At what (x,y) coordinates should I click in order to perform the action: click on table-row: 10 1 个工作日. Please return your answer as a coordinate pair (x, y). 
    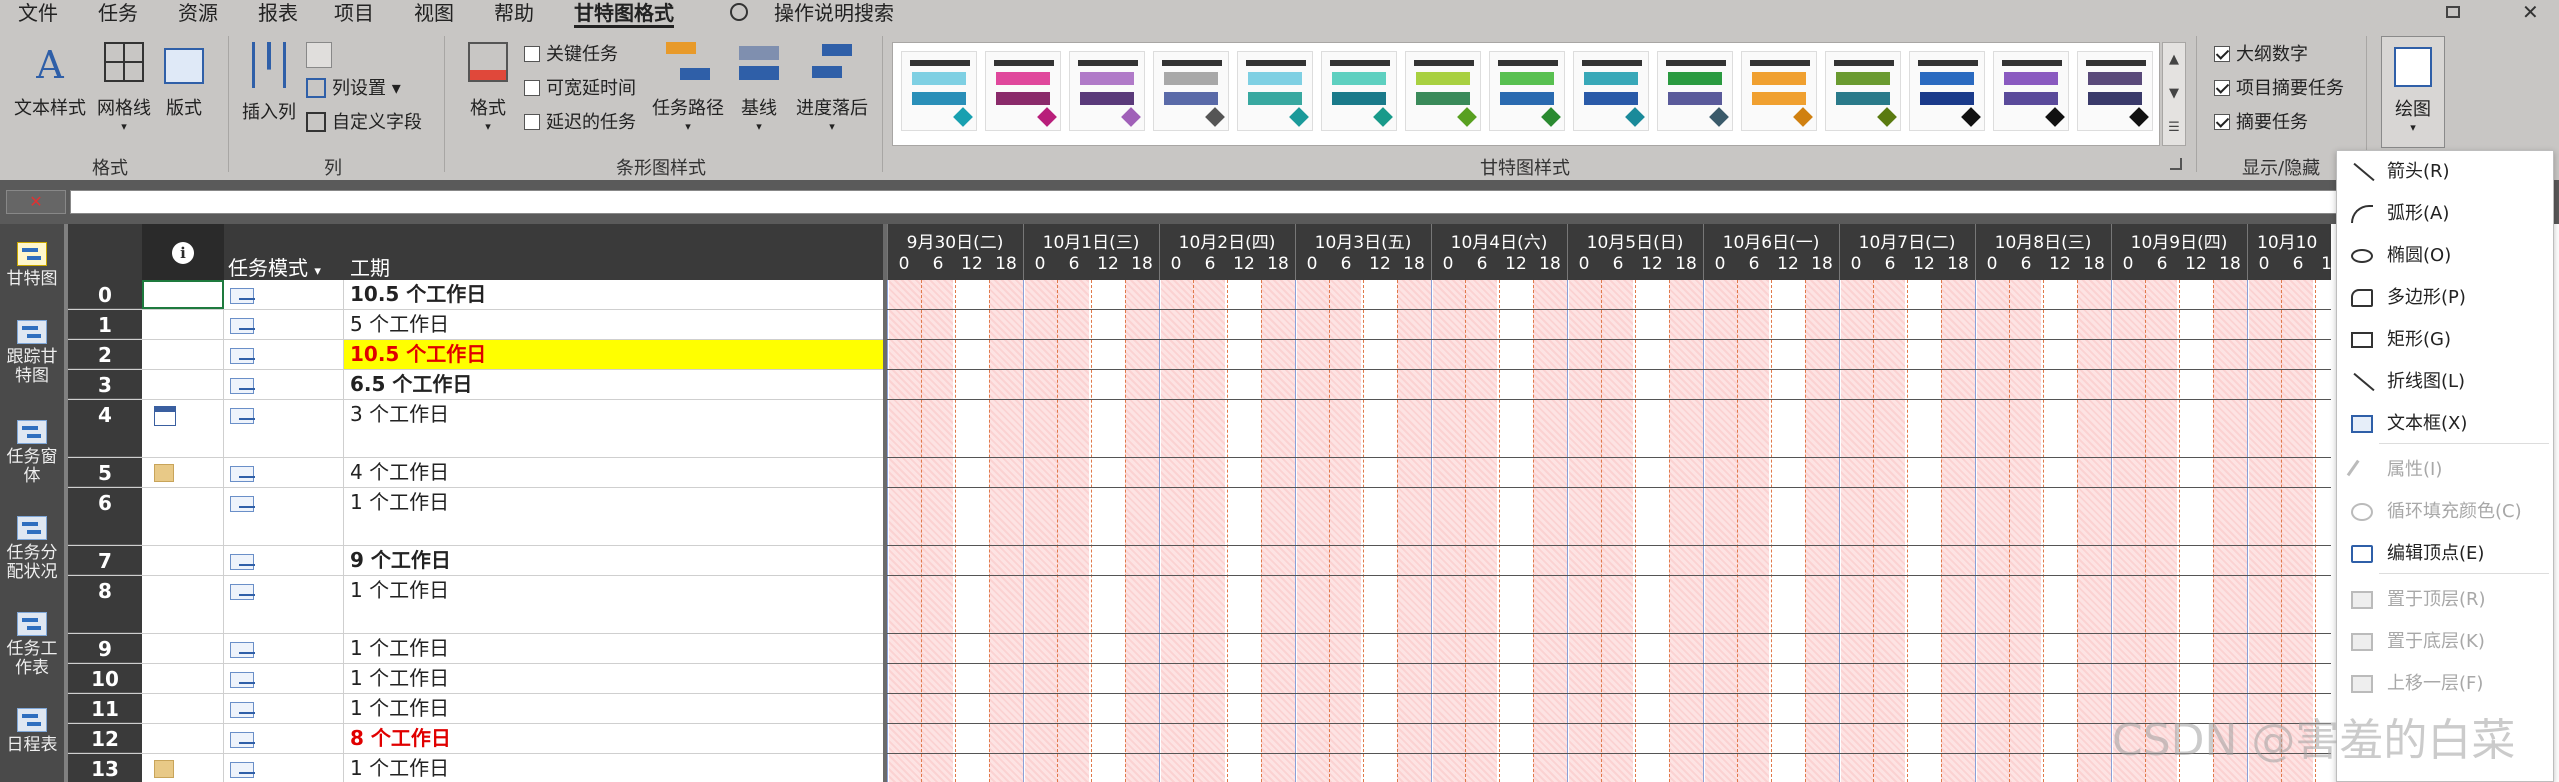
    Looking at the image, I should click on (475, 679).